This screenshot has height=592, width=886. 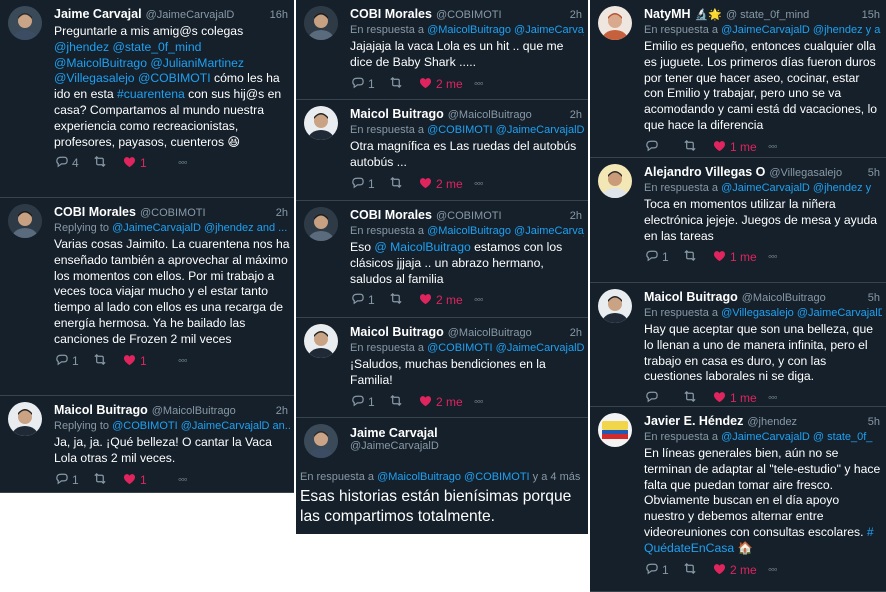 What do you see at coordinates (453, 477) in the screenshot?
I see `reply-mentions-link: @MaicolBuitrago @COBIMOTI` at bounding box center [453, 477].